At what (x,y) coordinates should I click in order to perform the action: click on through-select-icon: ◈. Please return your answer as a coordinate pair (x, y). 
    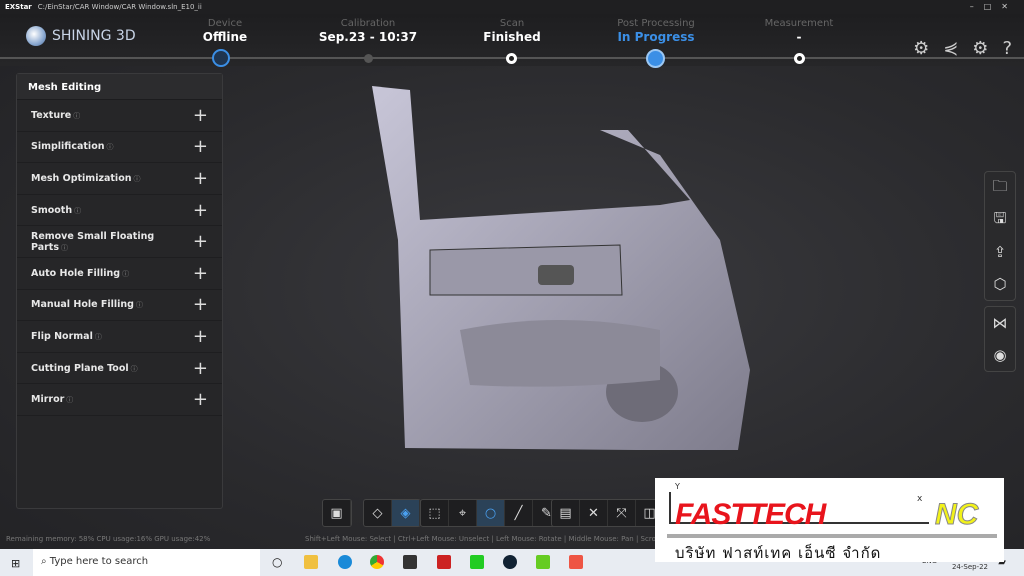
    Looking at the image, I should click on (406, 513).